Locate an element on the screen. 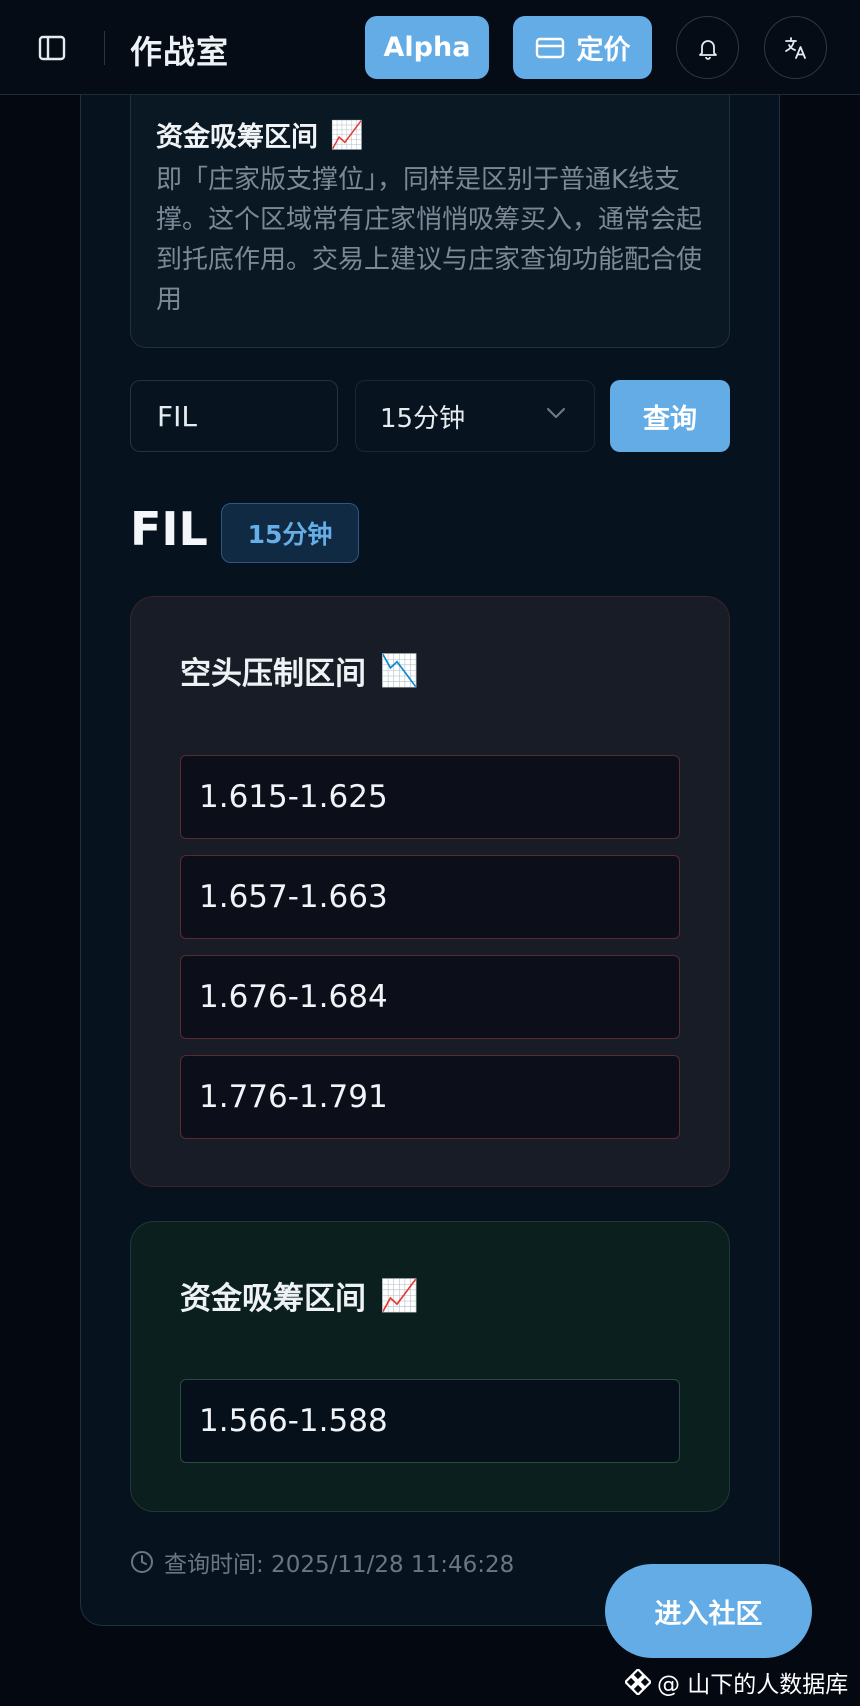 This screenshot has width=860, height=1706. notifications-button is located at coordinates (707, 47).